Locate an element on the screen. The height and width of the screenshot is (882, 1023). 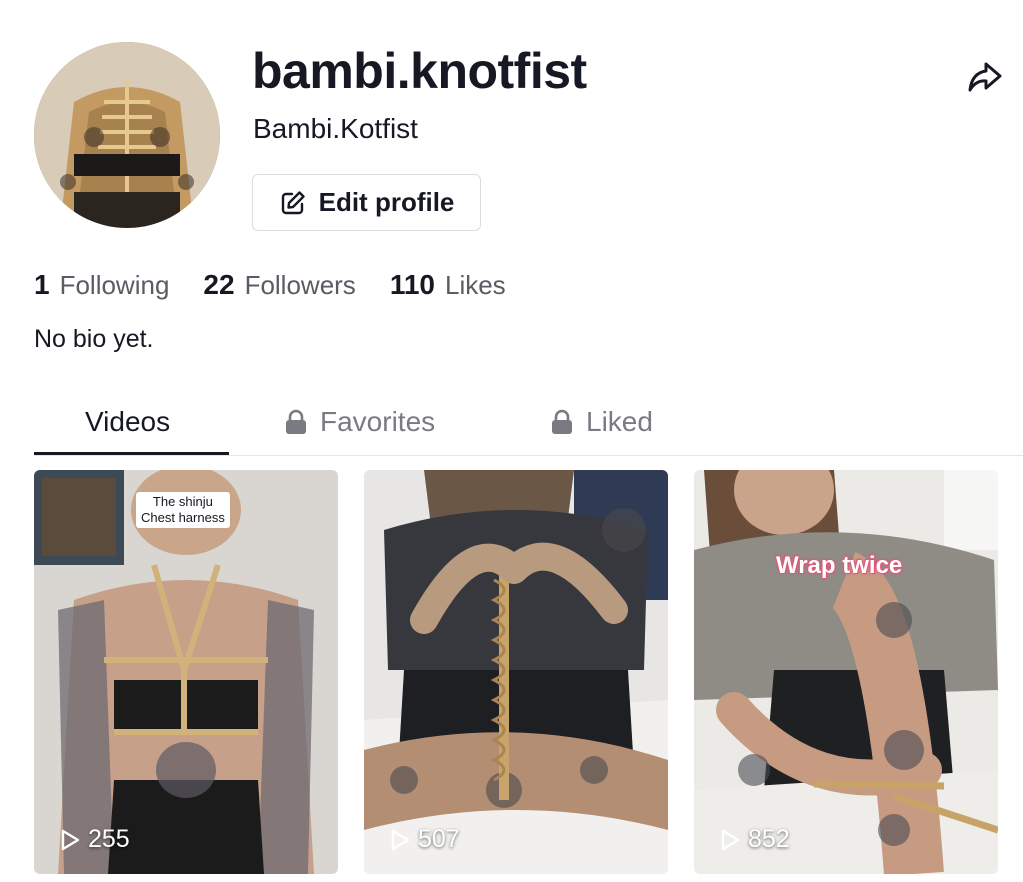
stat-following: 1 Following is located at coordinates (101, 285).